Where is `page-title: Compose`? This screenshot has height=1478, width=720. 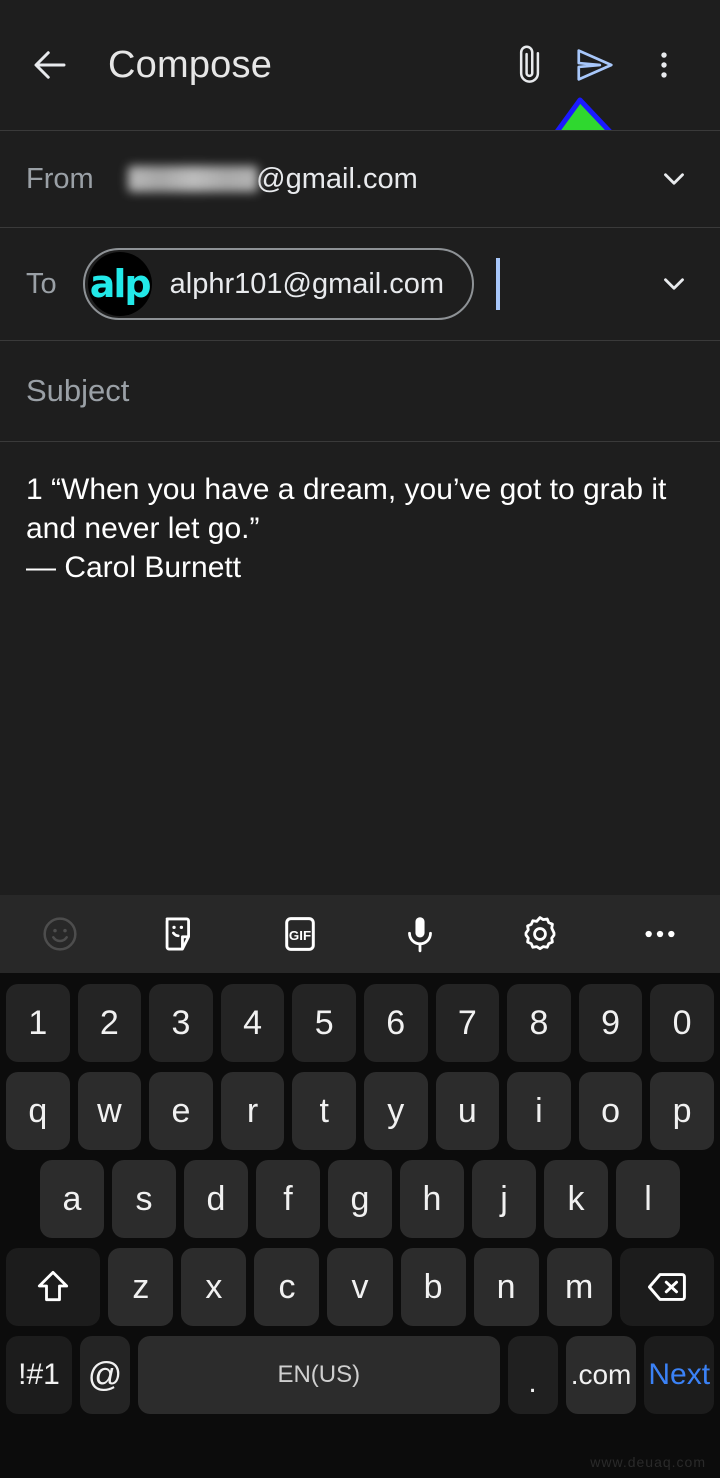
page-title: Compose is located at coordinates (190, 64).